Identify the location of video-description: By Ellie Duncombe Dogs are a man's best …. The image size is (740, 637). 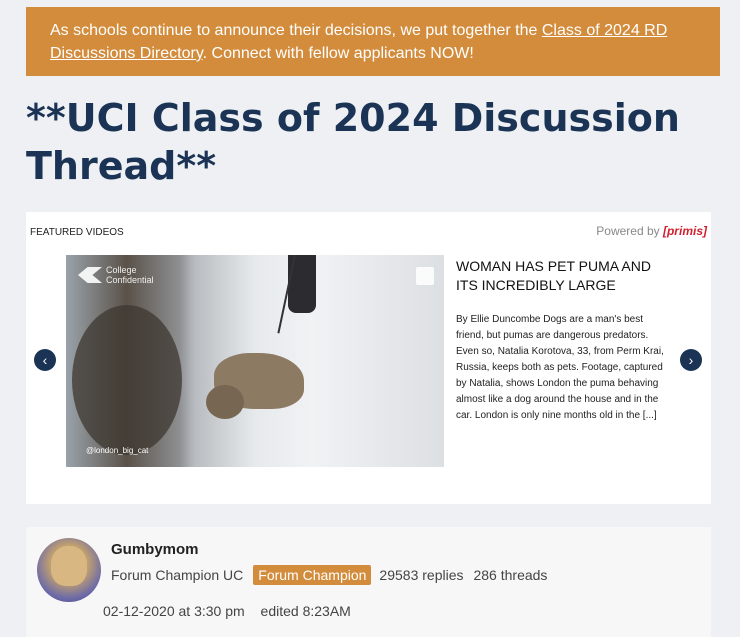
(560, 367).